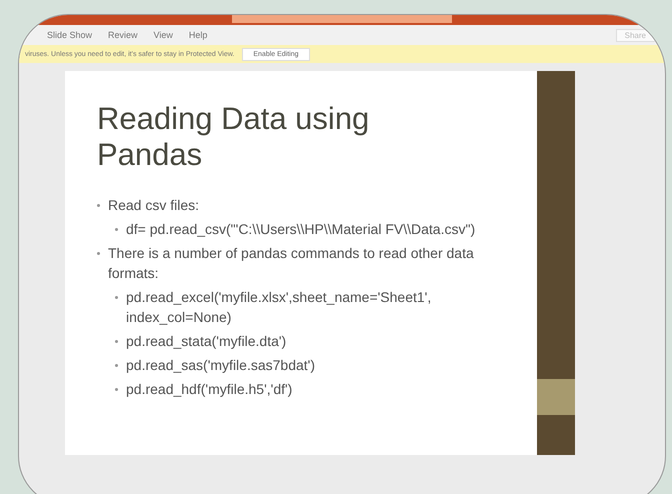  Describe the element at coordinates (301, 229) in the screenshot. I see `bullet-text: df= pd.read_csv("'C:\\Users\\HP\\Material FV\\Data.csv")` at that location.